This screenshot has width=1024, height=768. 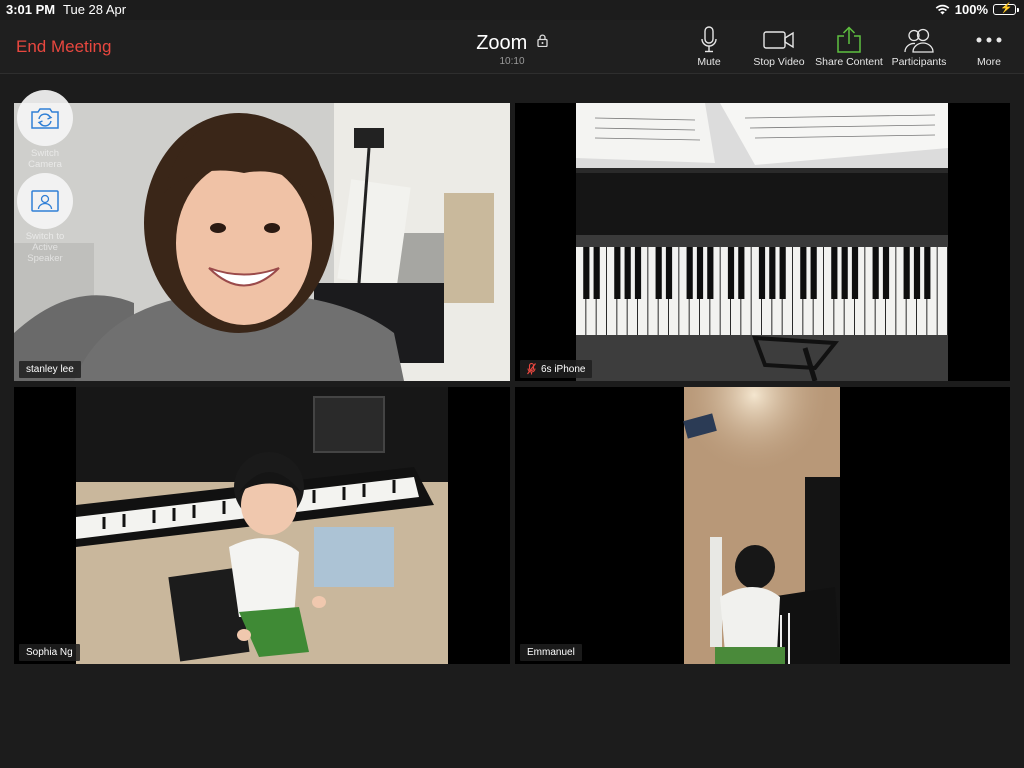 What do you see at coordinates (709, 62) in the screenshot?
I see `mute-label: Mute` at bounding box center [709, 62].